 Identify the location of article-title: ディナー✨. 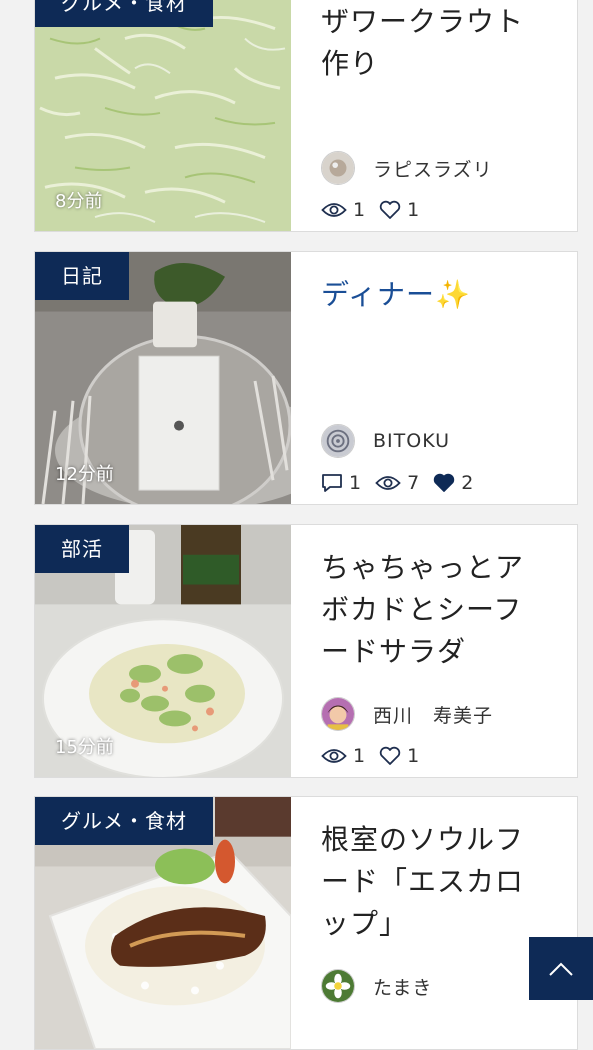
(434, 295).